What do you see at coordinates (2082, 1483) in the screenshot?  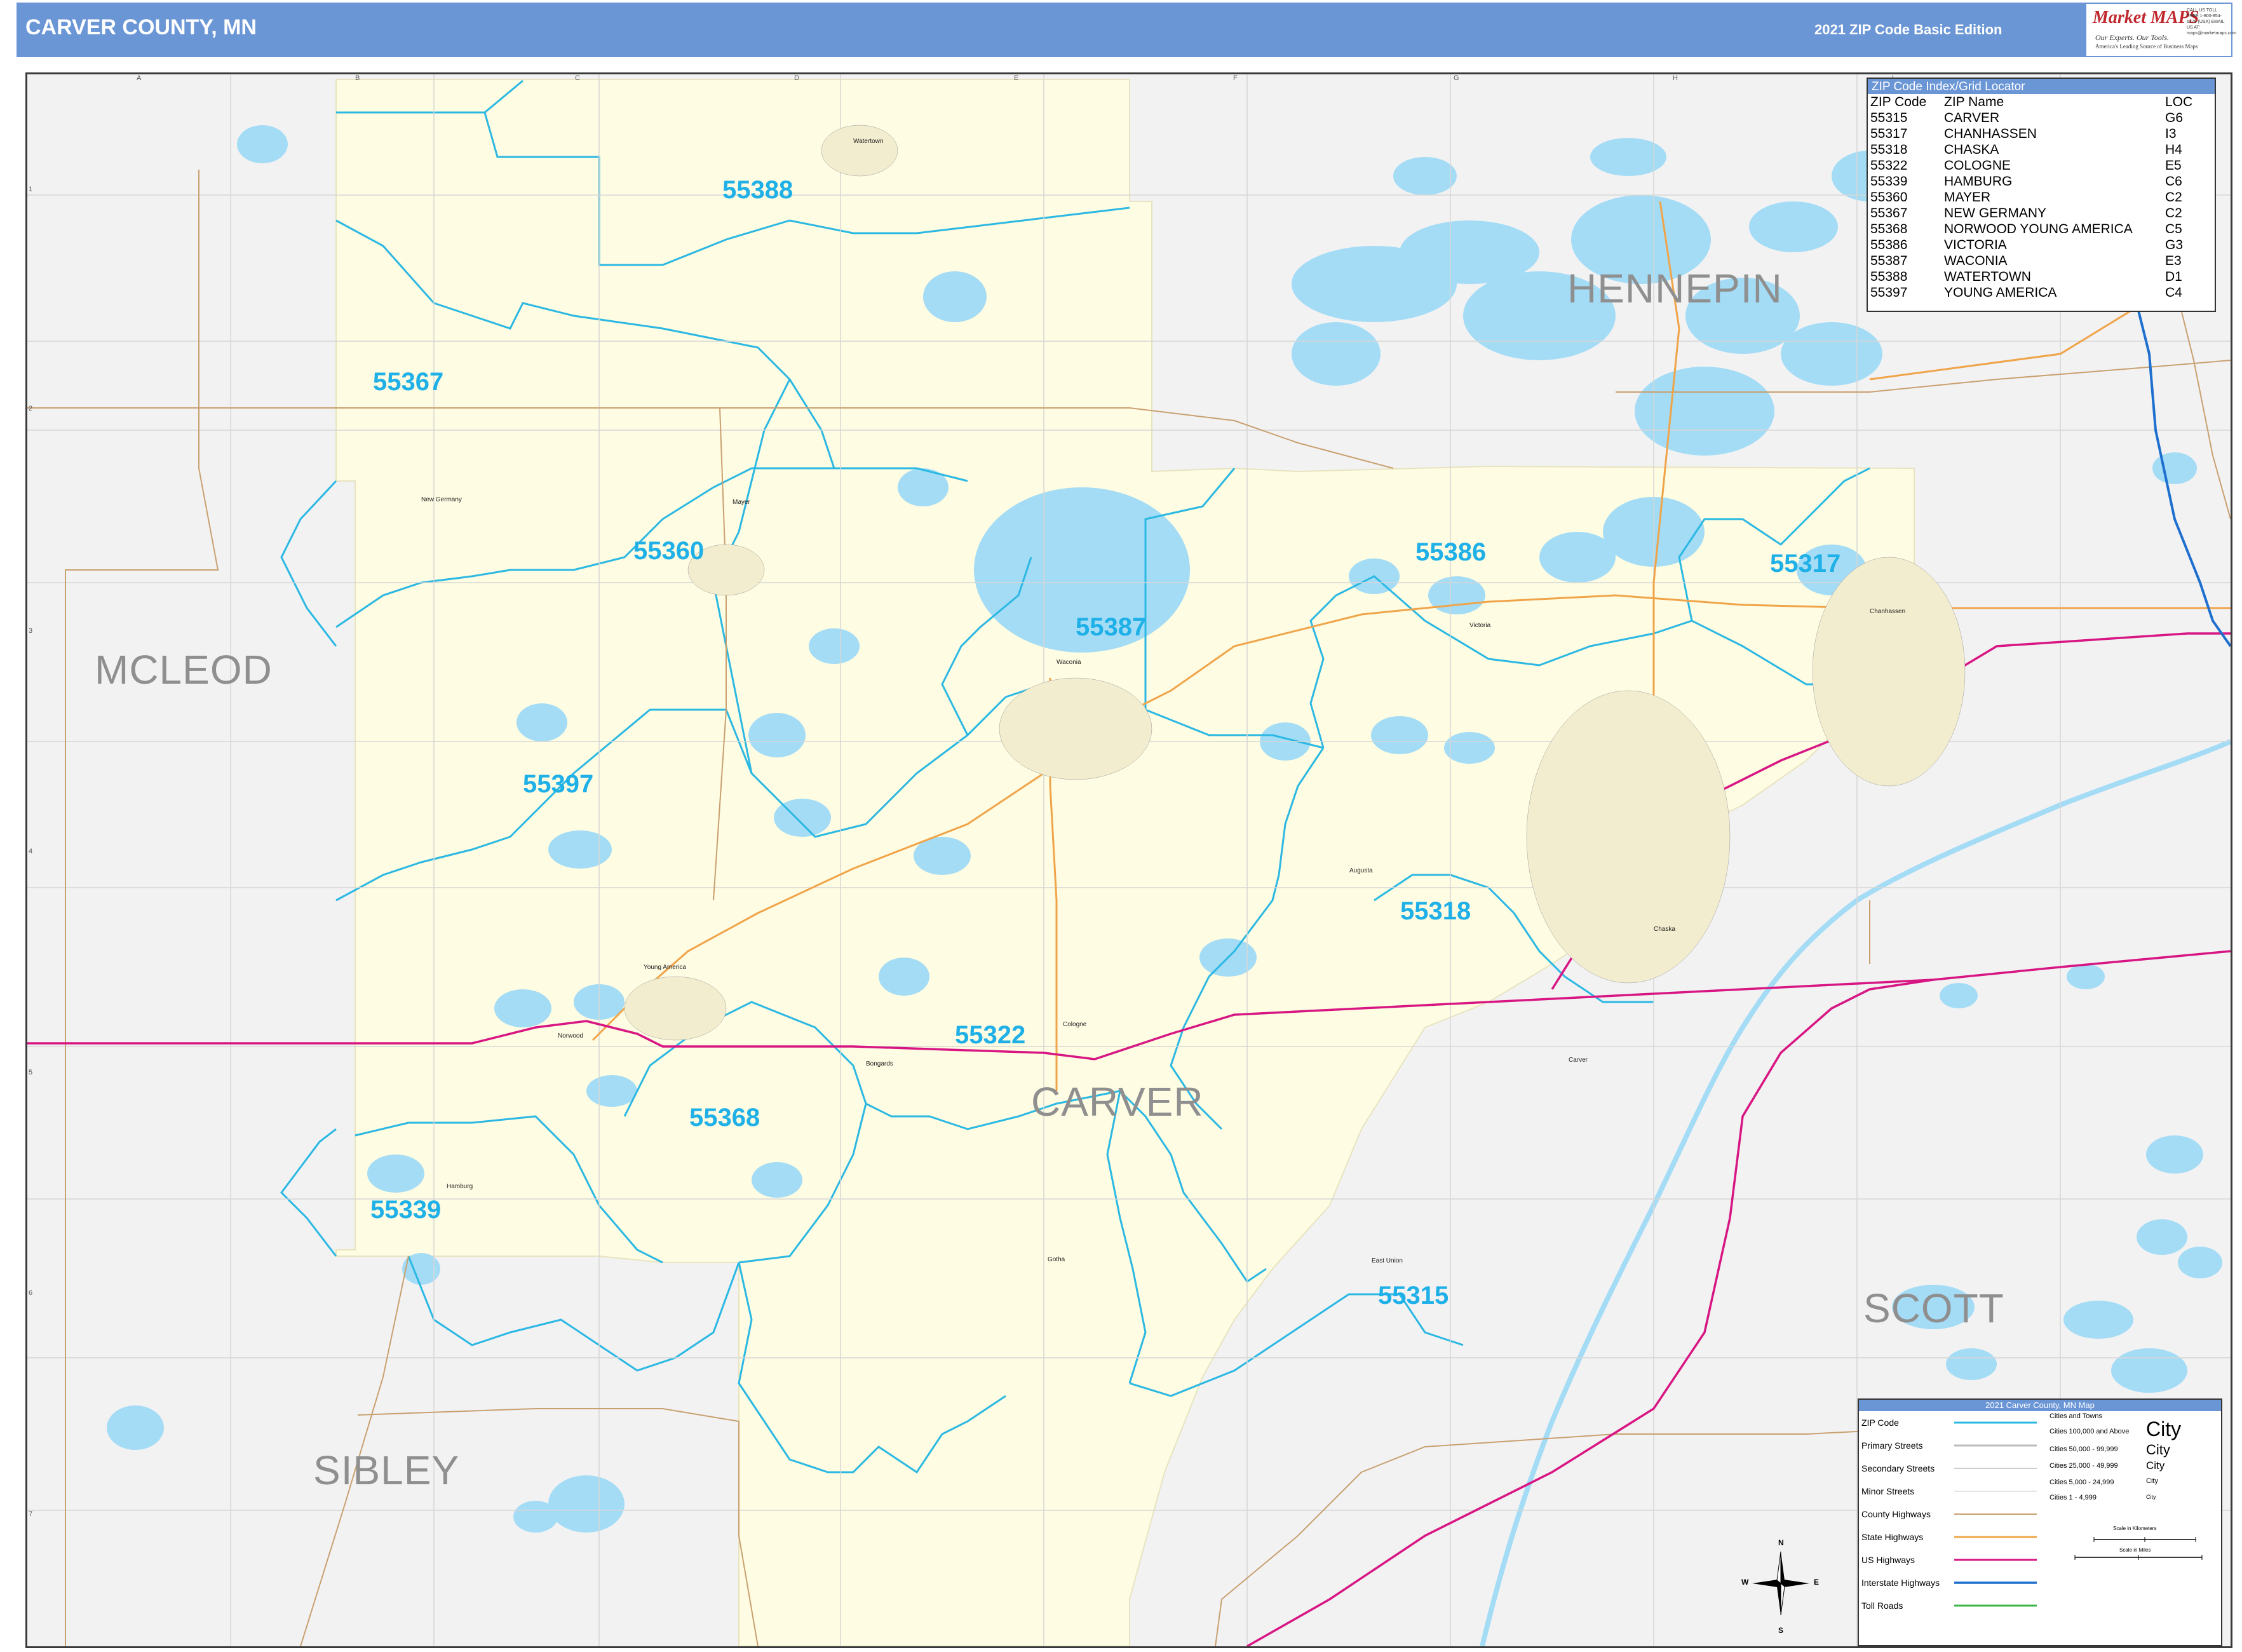 I see `legend-city-class-4: Cities 5,000 - 24,999` at bounding box center [2082, 1483].